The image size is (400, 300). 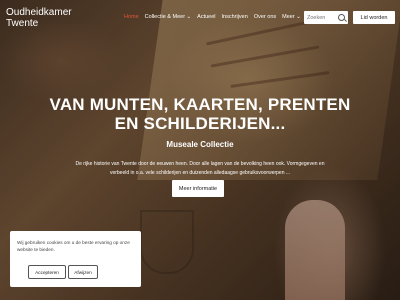 I want to click on hero-subtitle: Museale Collectie, so click(x=200, y=144).